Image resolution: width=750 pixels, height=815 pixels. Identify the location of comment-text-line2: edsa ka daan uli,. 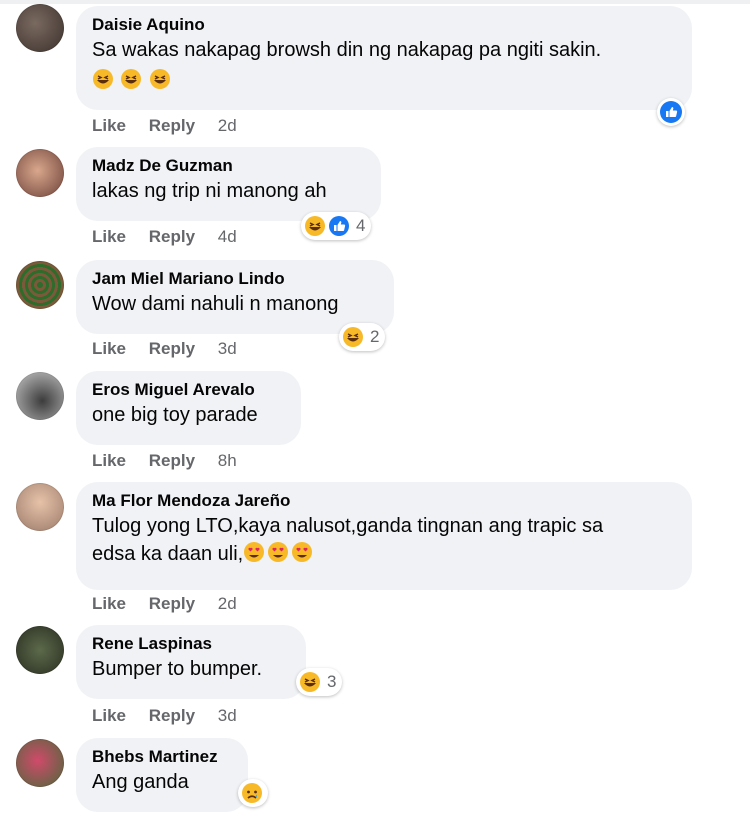
(384, 554).